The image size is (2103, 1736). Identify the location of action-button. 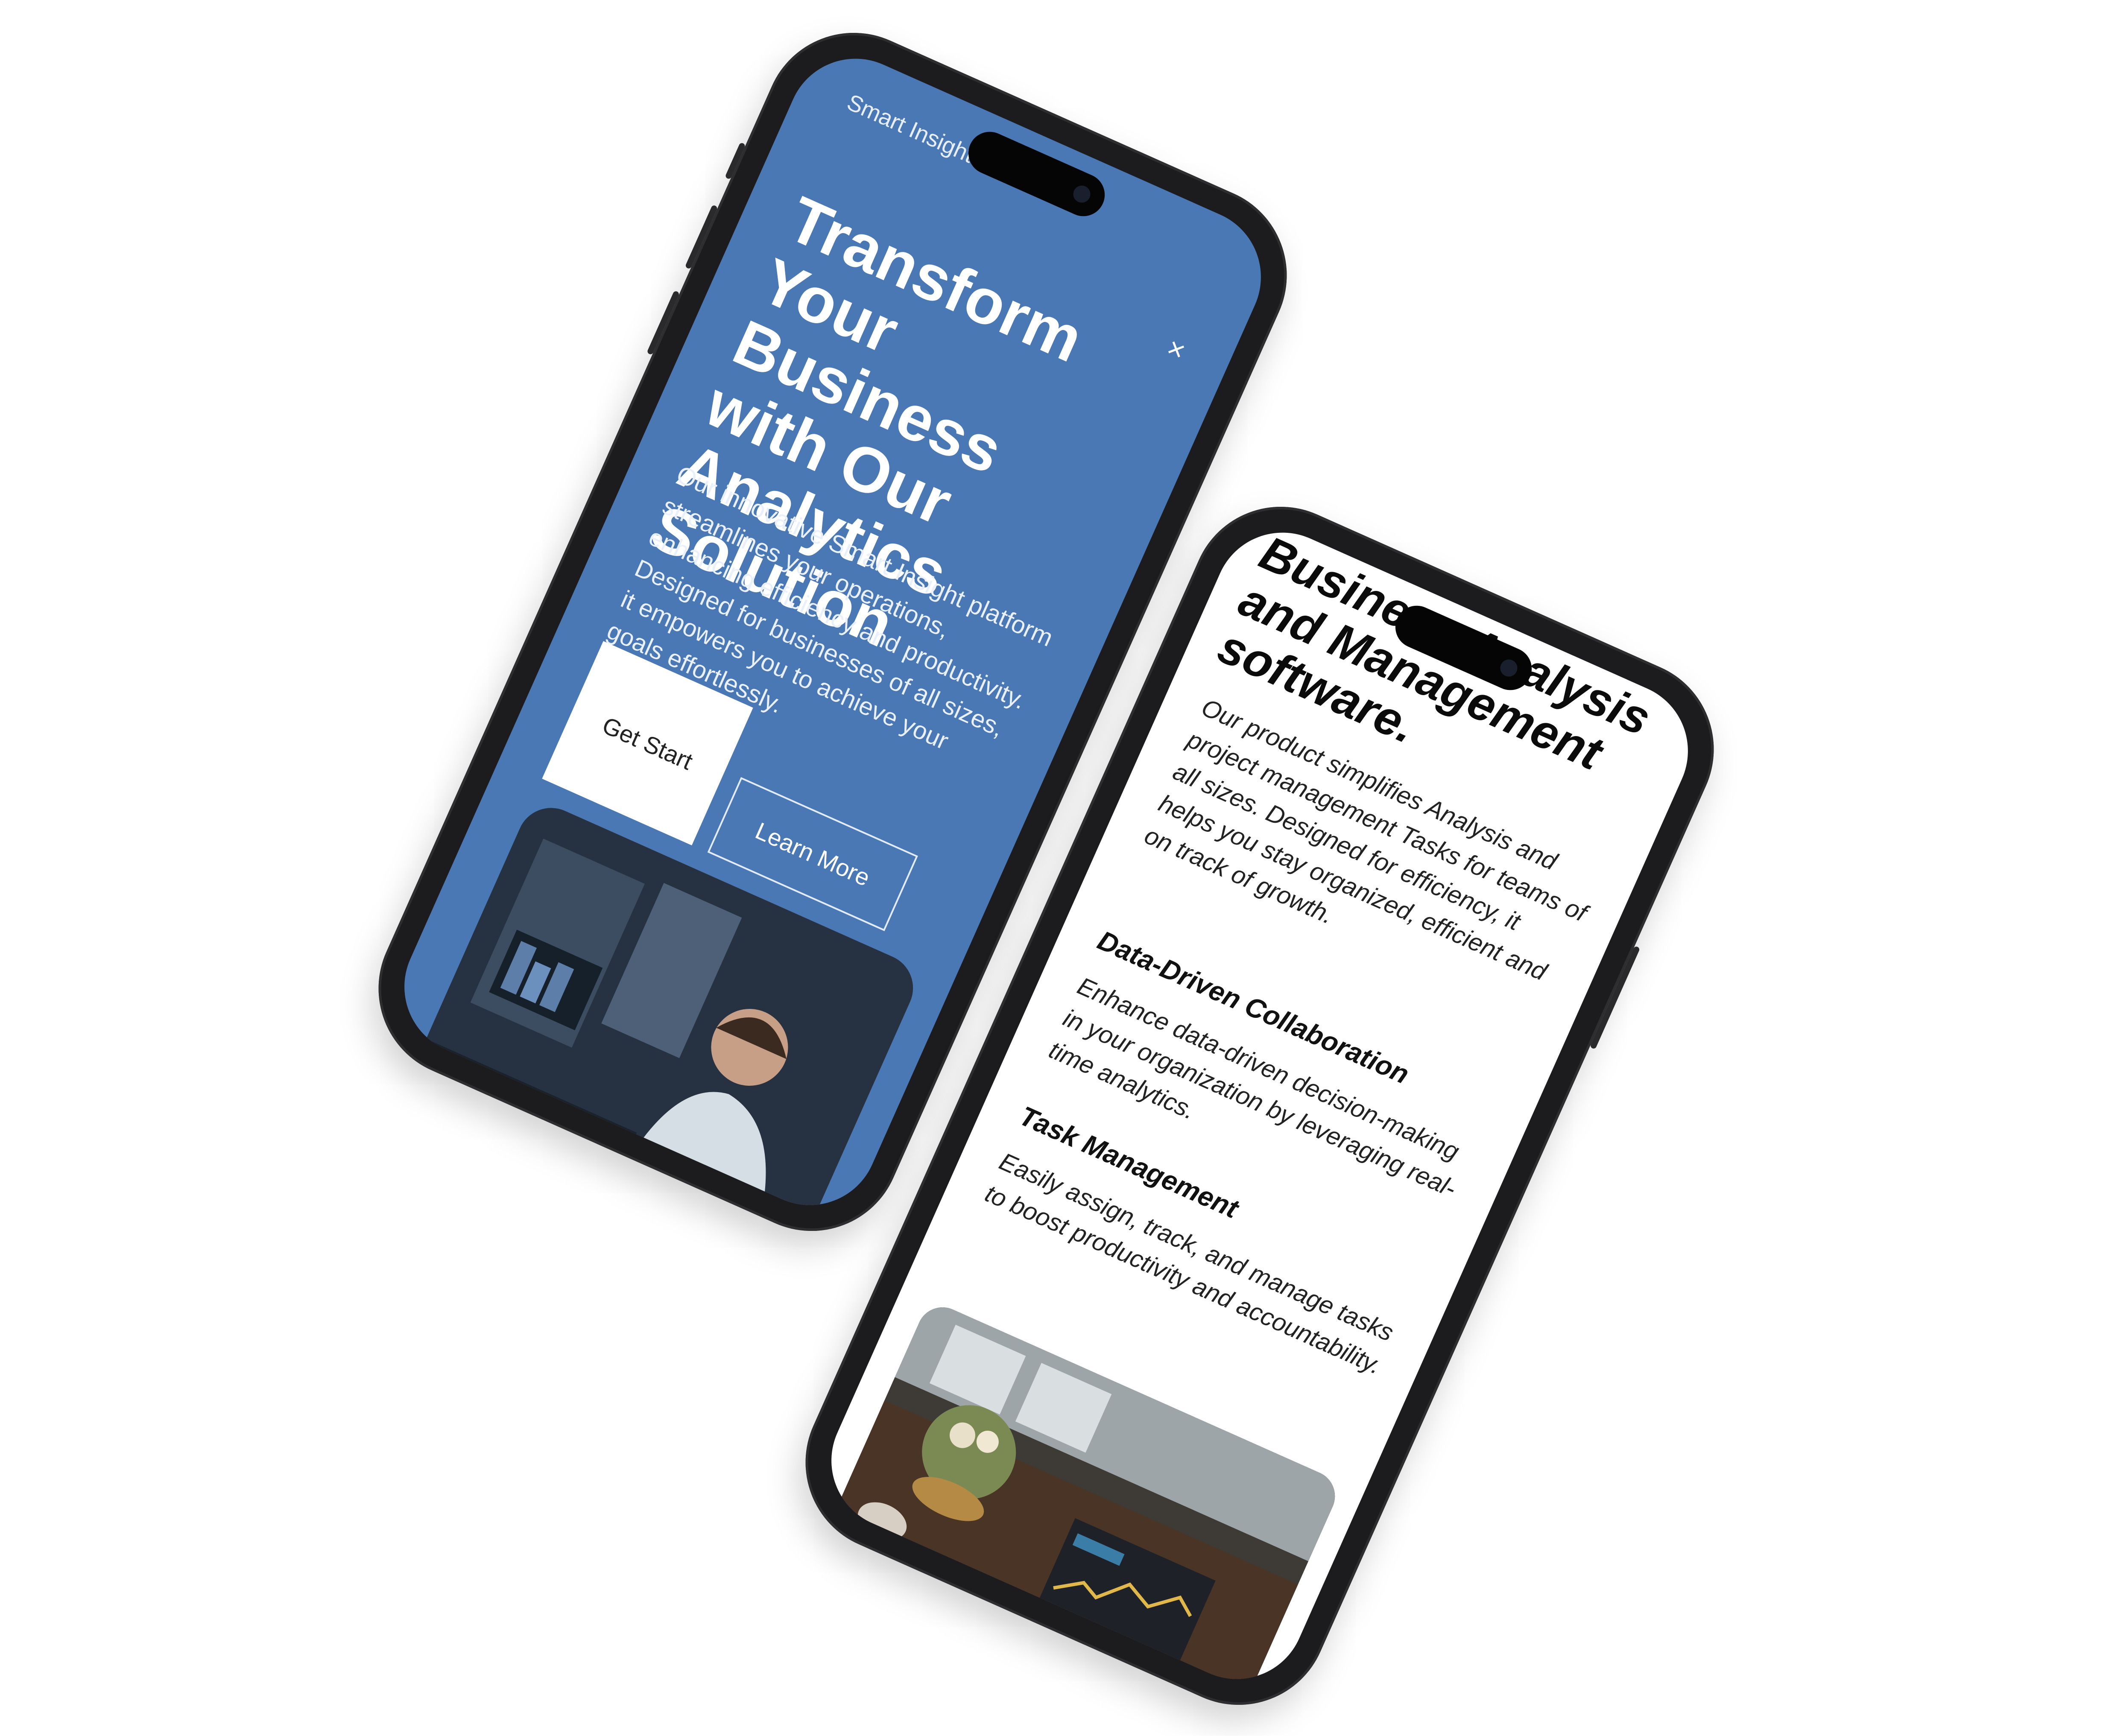
(735, 161).